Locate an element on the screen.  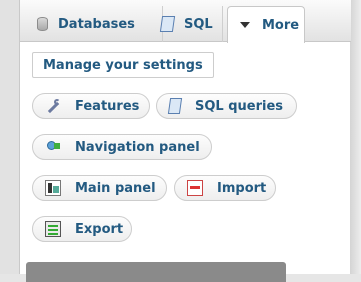
right-shadow is located at coordinates (355, 137).